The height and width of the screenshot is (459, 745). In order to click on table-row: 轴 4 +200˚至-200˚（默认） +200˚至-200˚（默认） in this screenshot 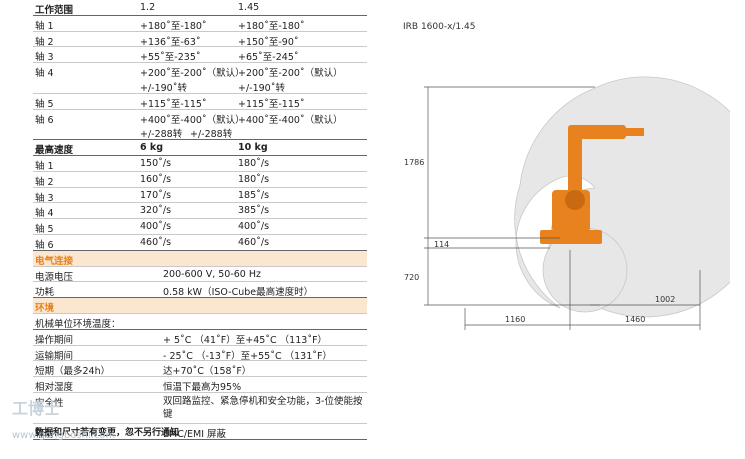, I will do `click(200, 71)`.